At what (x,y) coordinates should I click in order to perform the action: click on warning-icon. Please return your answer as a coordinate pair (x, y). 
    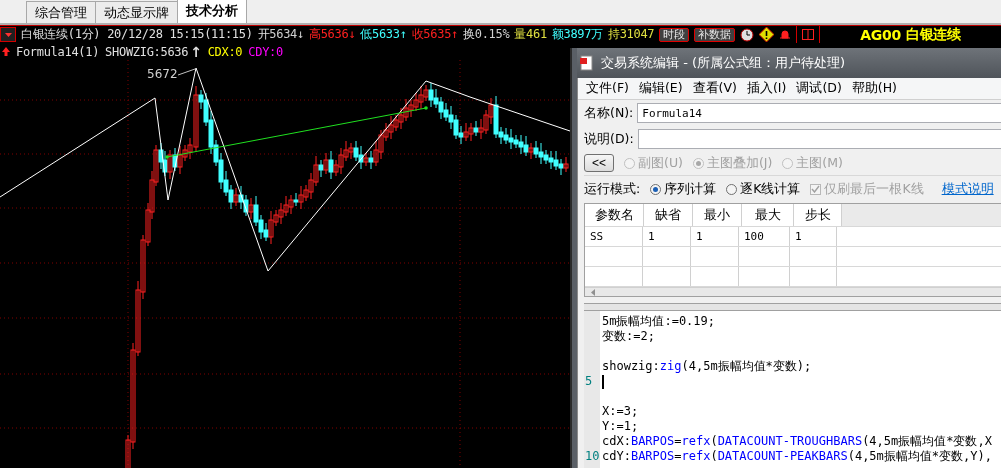
    Looking at the image, I should click on (767, 34).